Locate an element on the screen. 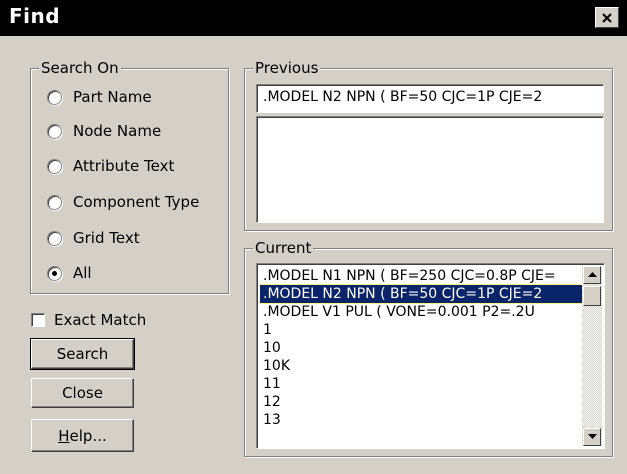 Image resolution: width=627 pixels, height=474 pixels. list-item: 12 is located at coordinates (421, 402).